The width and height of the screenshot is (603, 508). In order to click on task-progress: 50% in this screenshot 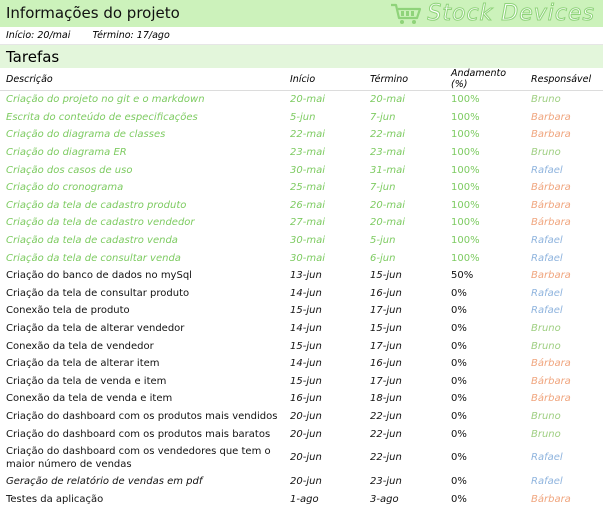, I will do `click(485, 276)`.